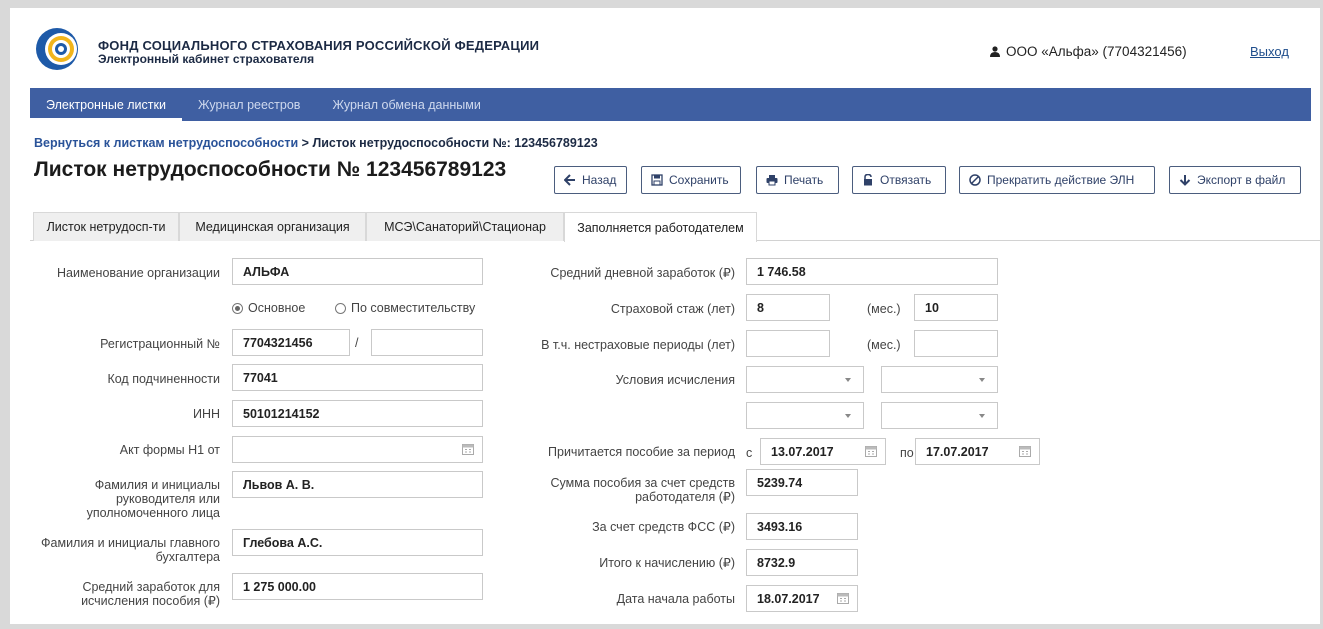 The width and height of the screenshot is (1323, 629). I want to click on arrow-down-icon, so click(1185, 180).